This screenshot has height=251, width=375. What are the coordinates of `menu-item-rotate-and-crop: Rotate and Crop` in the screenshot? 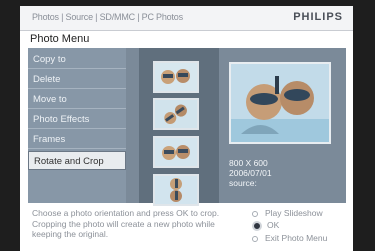 It's located at (77, 160).